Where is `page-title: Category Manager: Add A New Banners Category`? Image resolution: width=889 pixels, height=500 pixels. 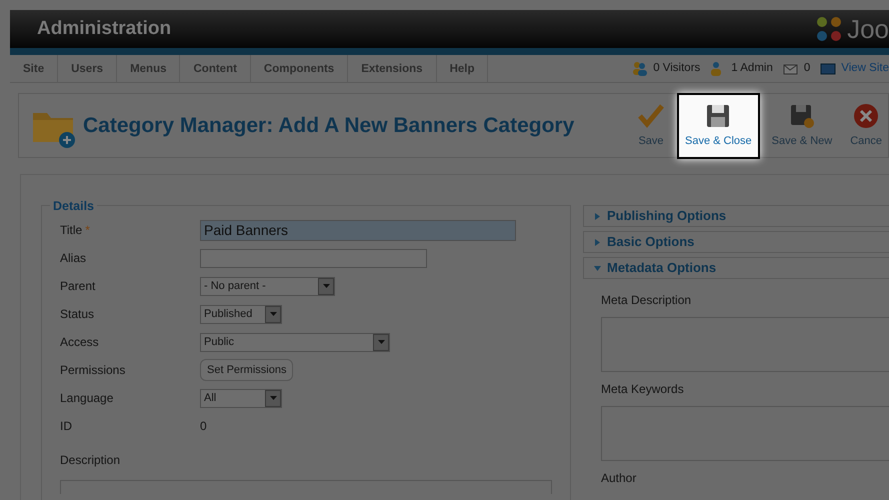
page-title: Category Manager: Add A New Banners Category is located at coordinates (328, 125).